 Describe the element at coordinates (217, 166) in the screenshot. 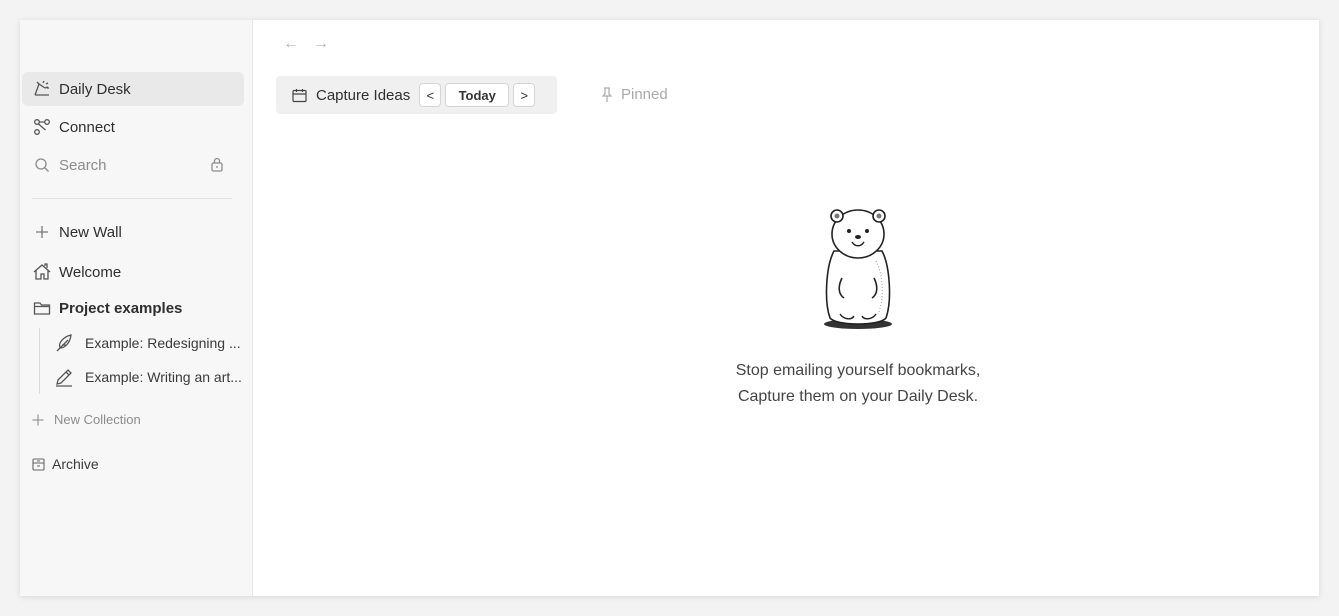

I see `lock-icon` at that location.